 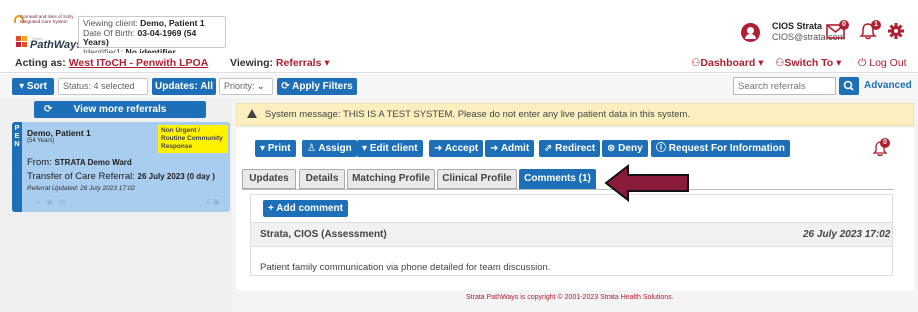 What do you see at coordinates (780, 63) in the screenshot?
I see `switch-users-icon: ⚇` at bounding box center [780, 63].